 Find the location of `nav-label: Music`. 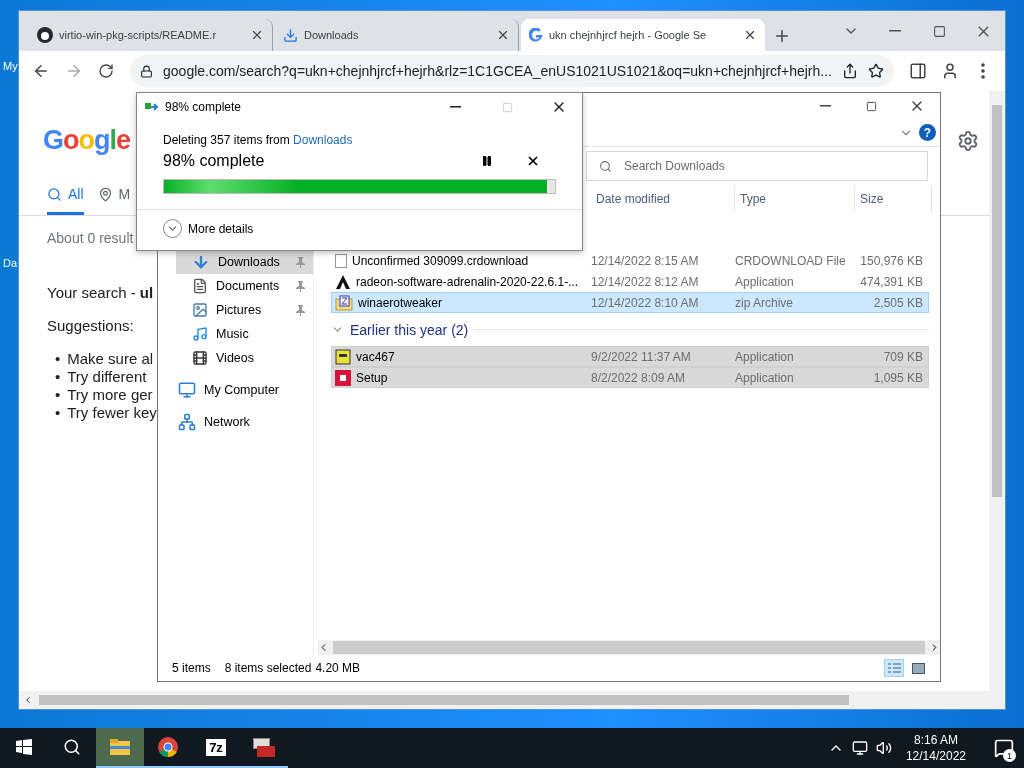

nav-label: Music is located at coordinates (233, 334).